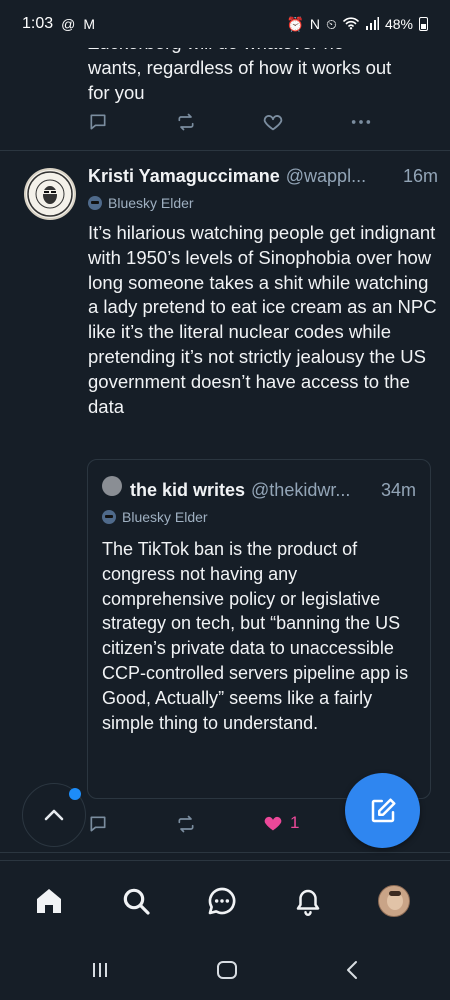  I want to click on quote-author-avatar, so click(112, 486).